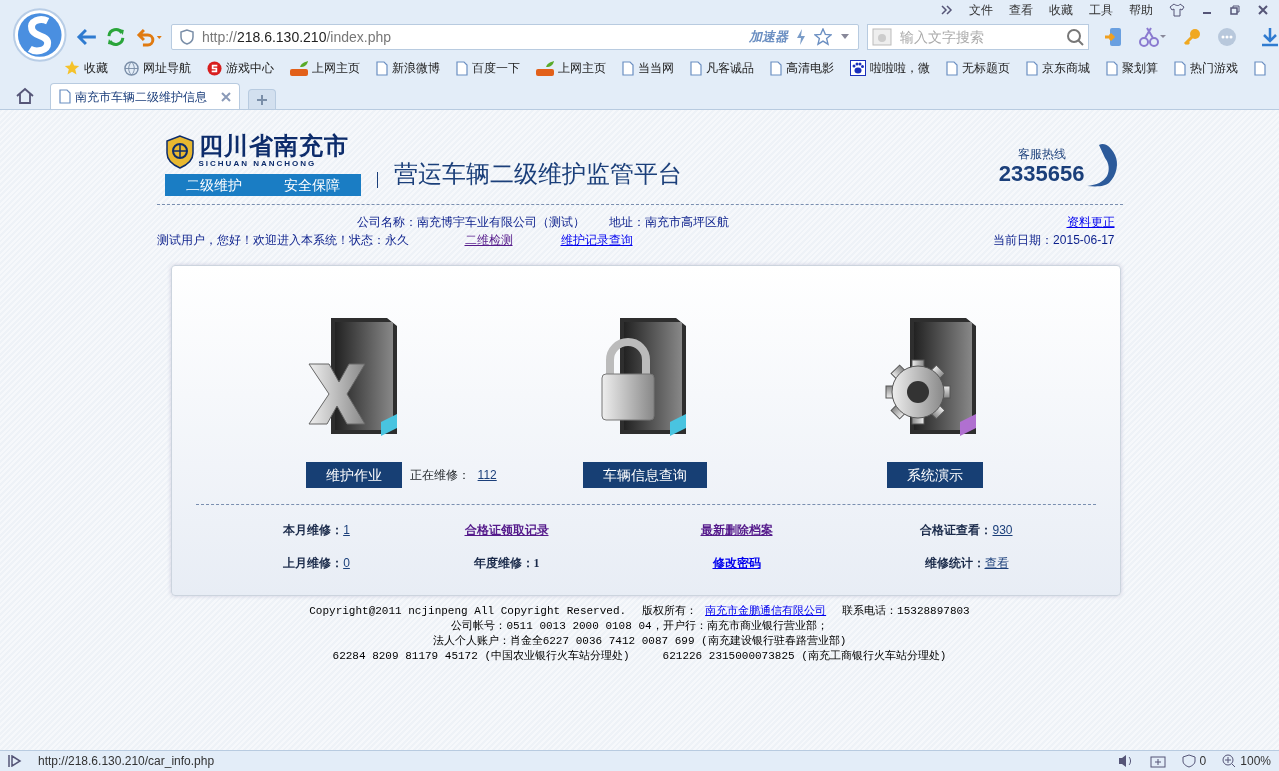  Describe the element at coordinates (668, 222) in the screenshot. I see `company-address: 地址：南充市高坪区航` at that location.